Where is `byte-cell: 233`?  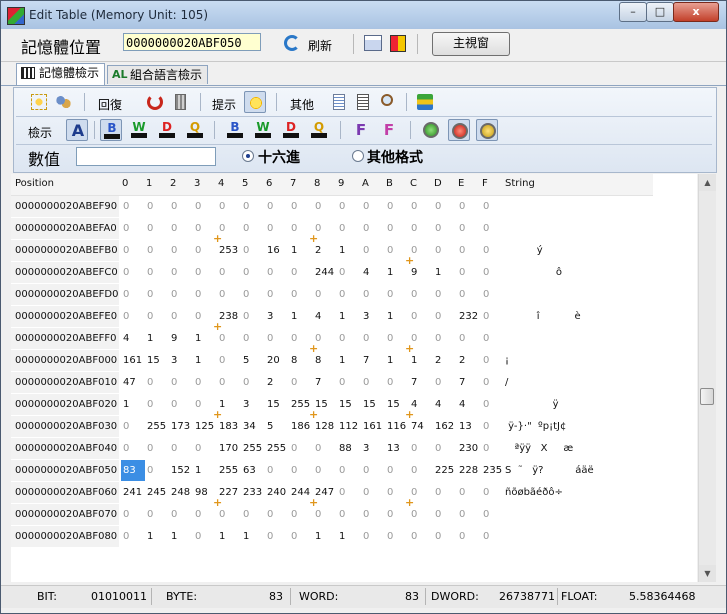
byte-cell: 233 is located at coordinates (253, 492).